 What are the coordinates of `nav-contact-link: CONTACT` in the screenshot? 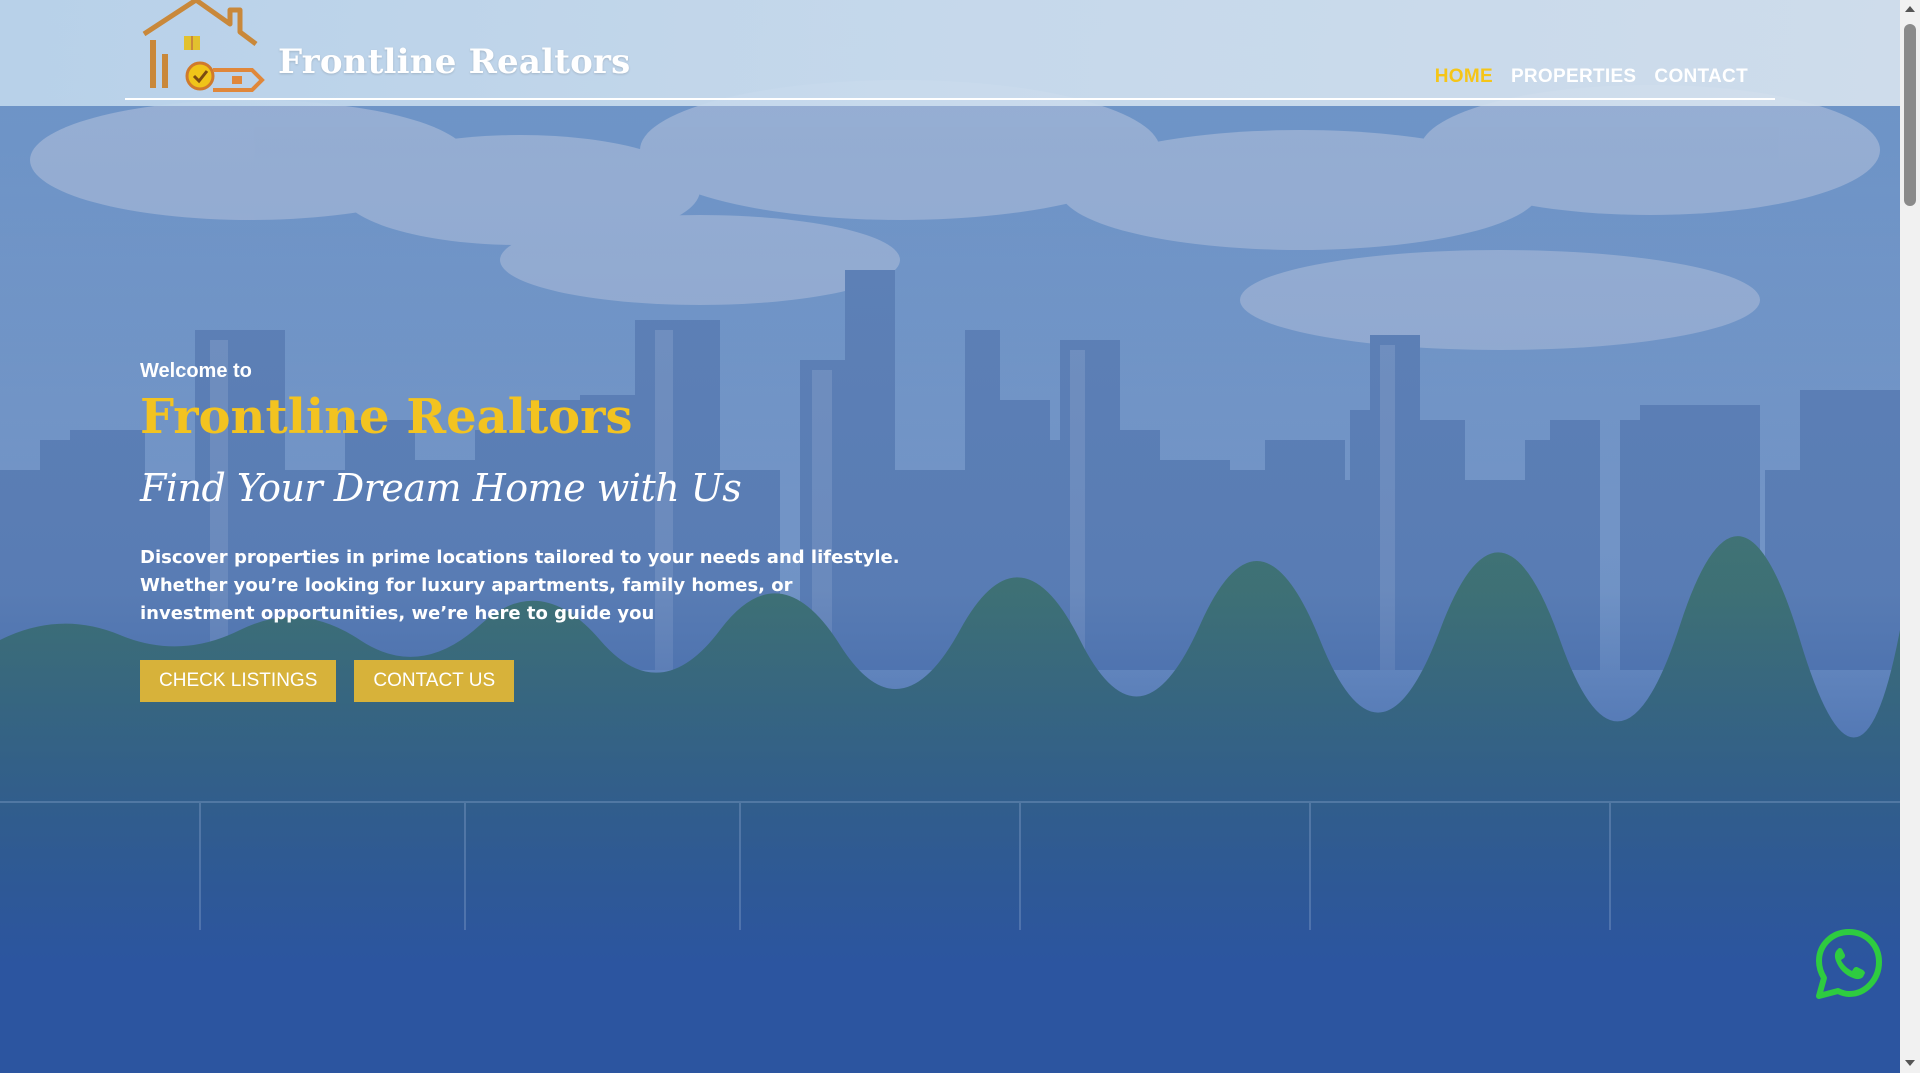 It's located at (1701, 77).